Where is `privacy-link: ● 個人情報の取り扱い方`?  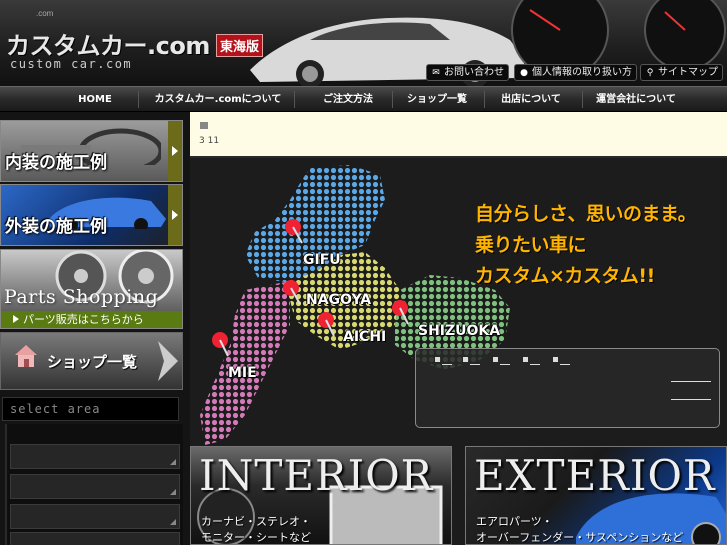 privacy-link: ● 個人情報の取り扱い方 is located at coordinates (575, 72).